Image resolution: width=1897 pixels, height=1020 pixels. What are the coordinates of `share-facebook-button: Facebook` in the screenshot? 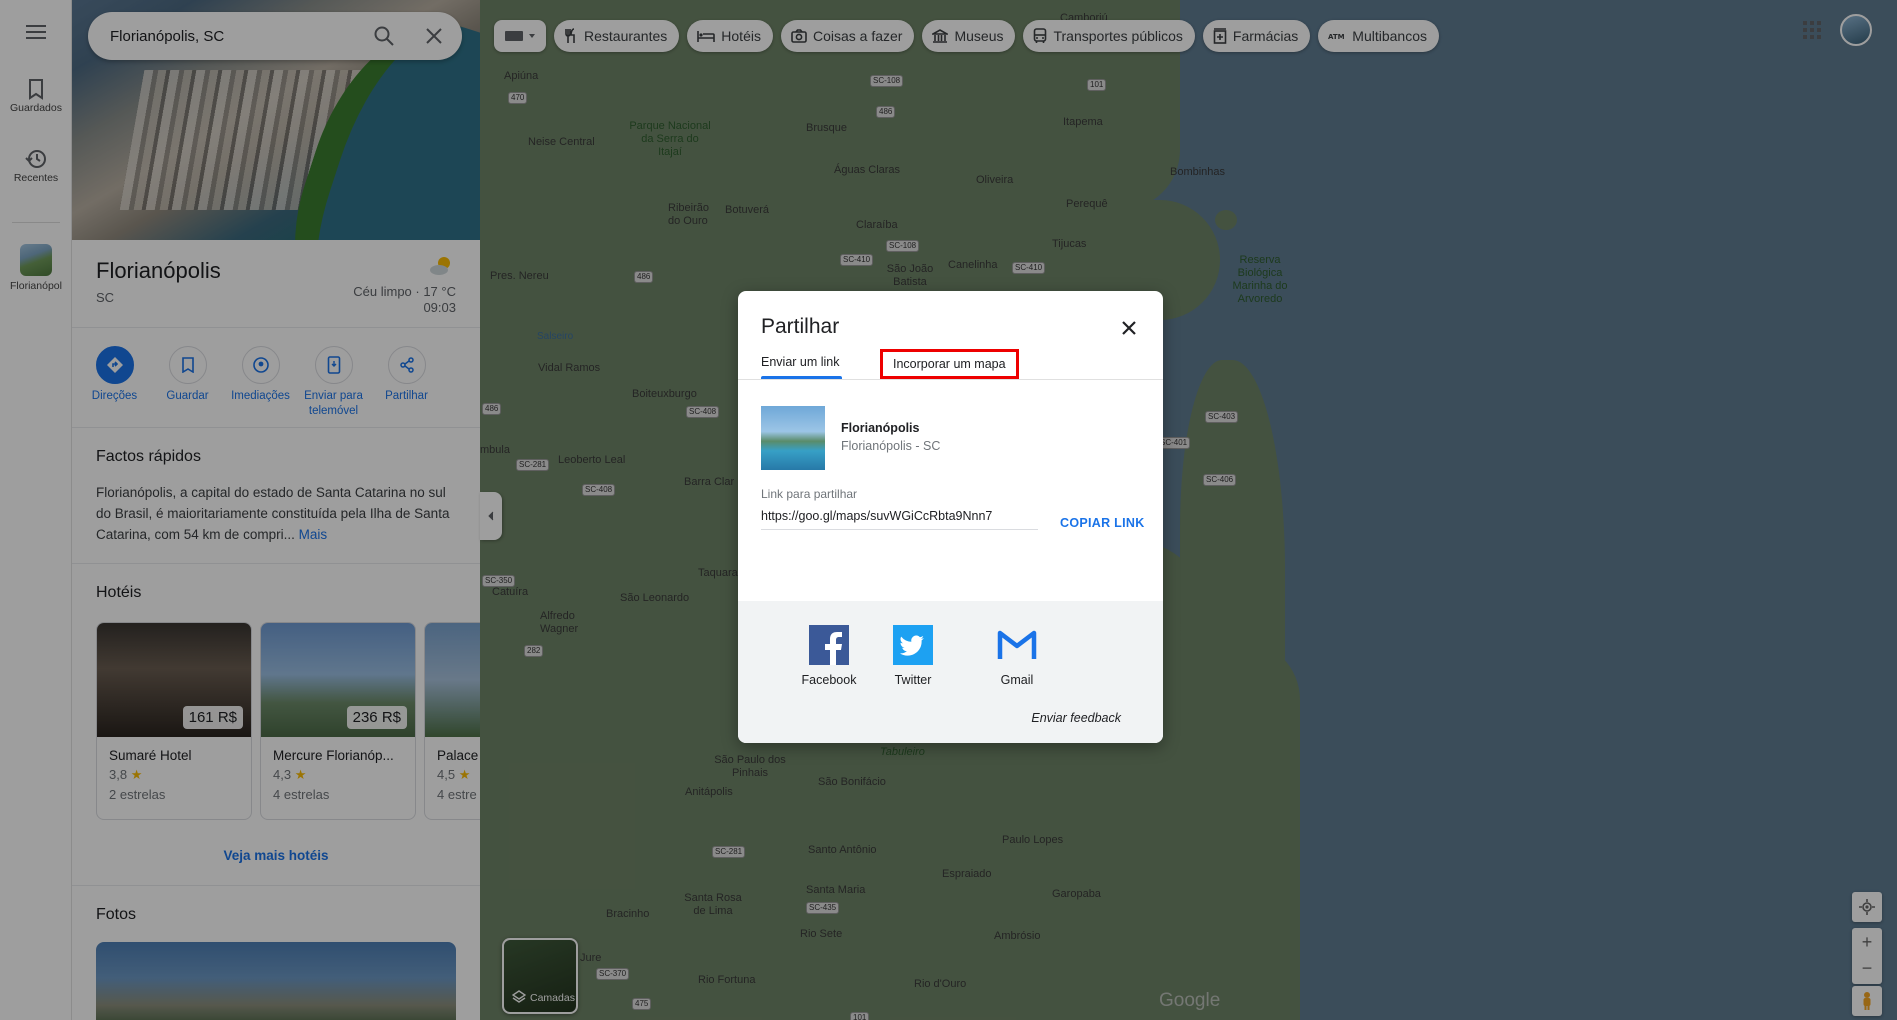 It's located at (829, 656).